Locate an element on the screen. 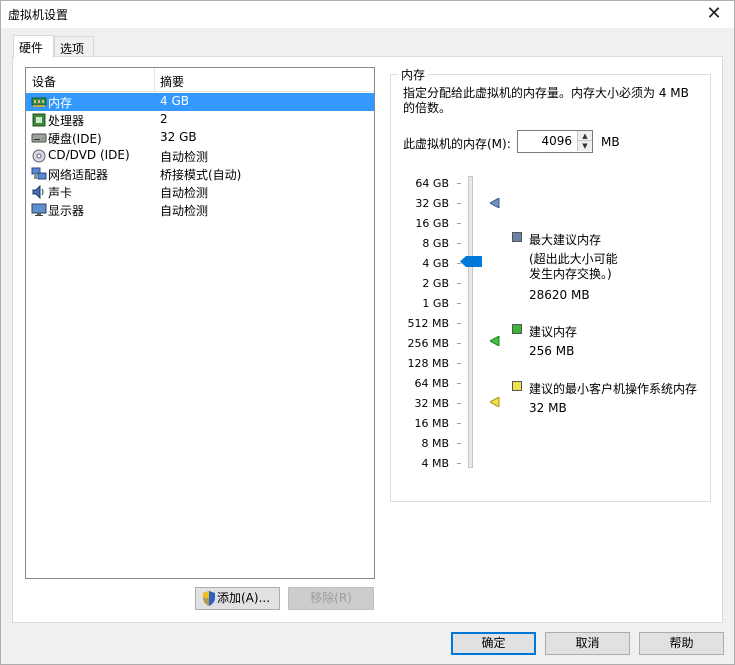 Image resolution: width=735 pixels, height=665 pixels. list-header: 设备 摘要 is located at coordinates (200, 80).